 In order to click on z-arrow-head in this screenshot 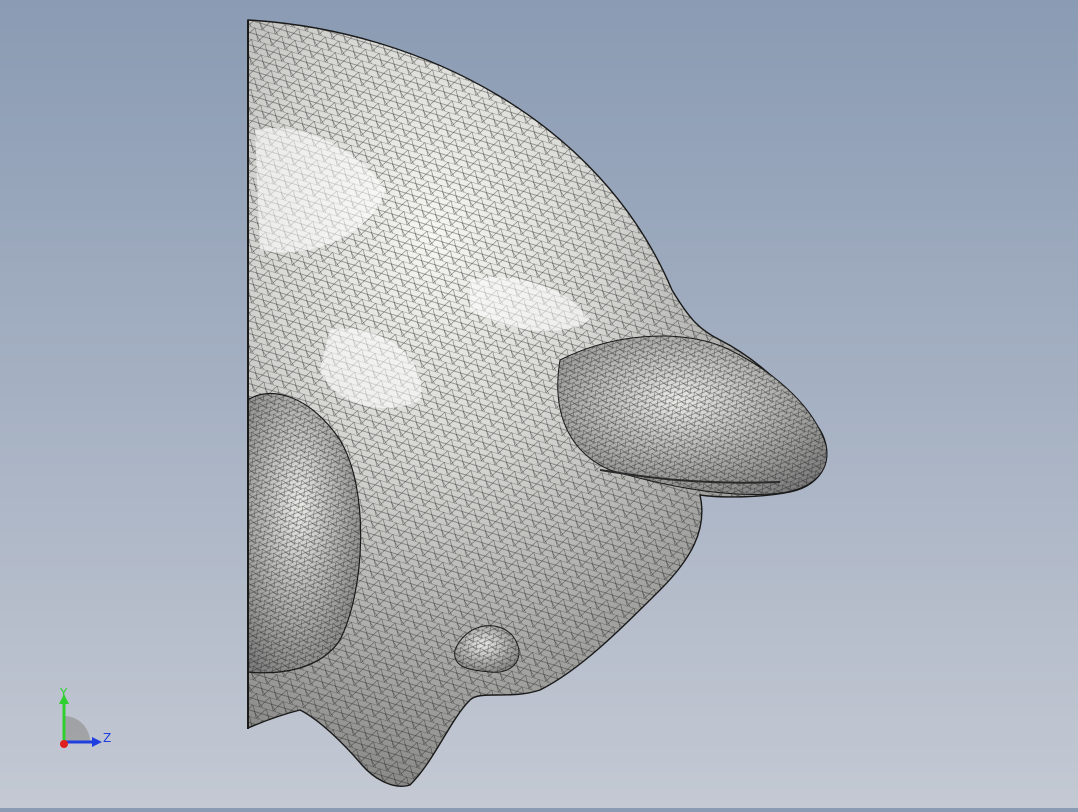, I will do `click(97, 742)`.